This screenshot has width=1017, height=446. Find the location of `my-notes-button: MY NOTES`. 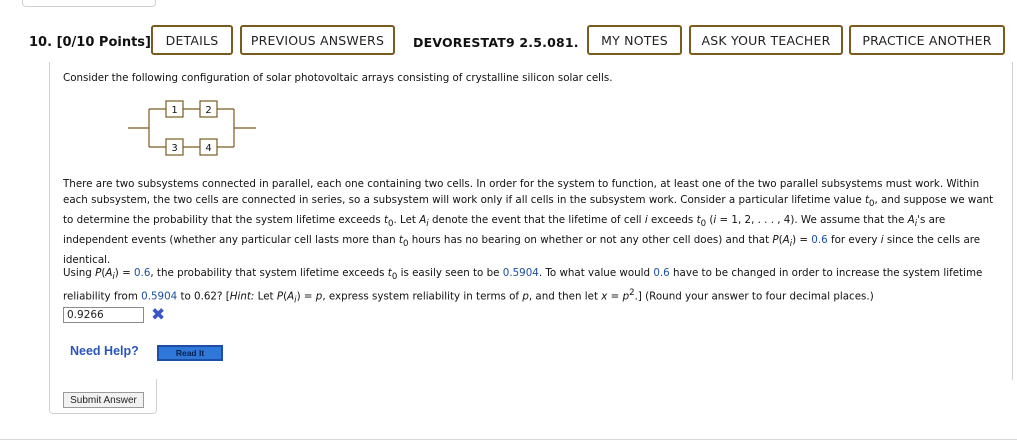

my-notes-button: MY NOTES is located at coordinates (634, 40).